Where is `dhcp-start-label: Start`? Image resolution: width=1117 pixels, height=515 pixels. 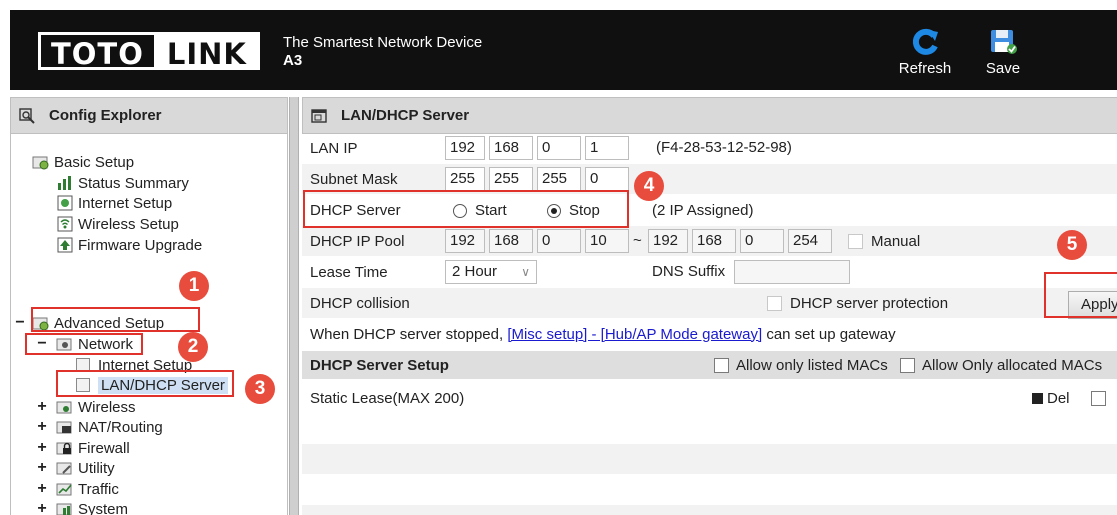
dhcp-start-label: Start is located at coordinates (491, 210).